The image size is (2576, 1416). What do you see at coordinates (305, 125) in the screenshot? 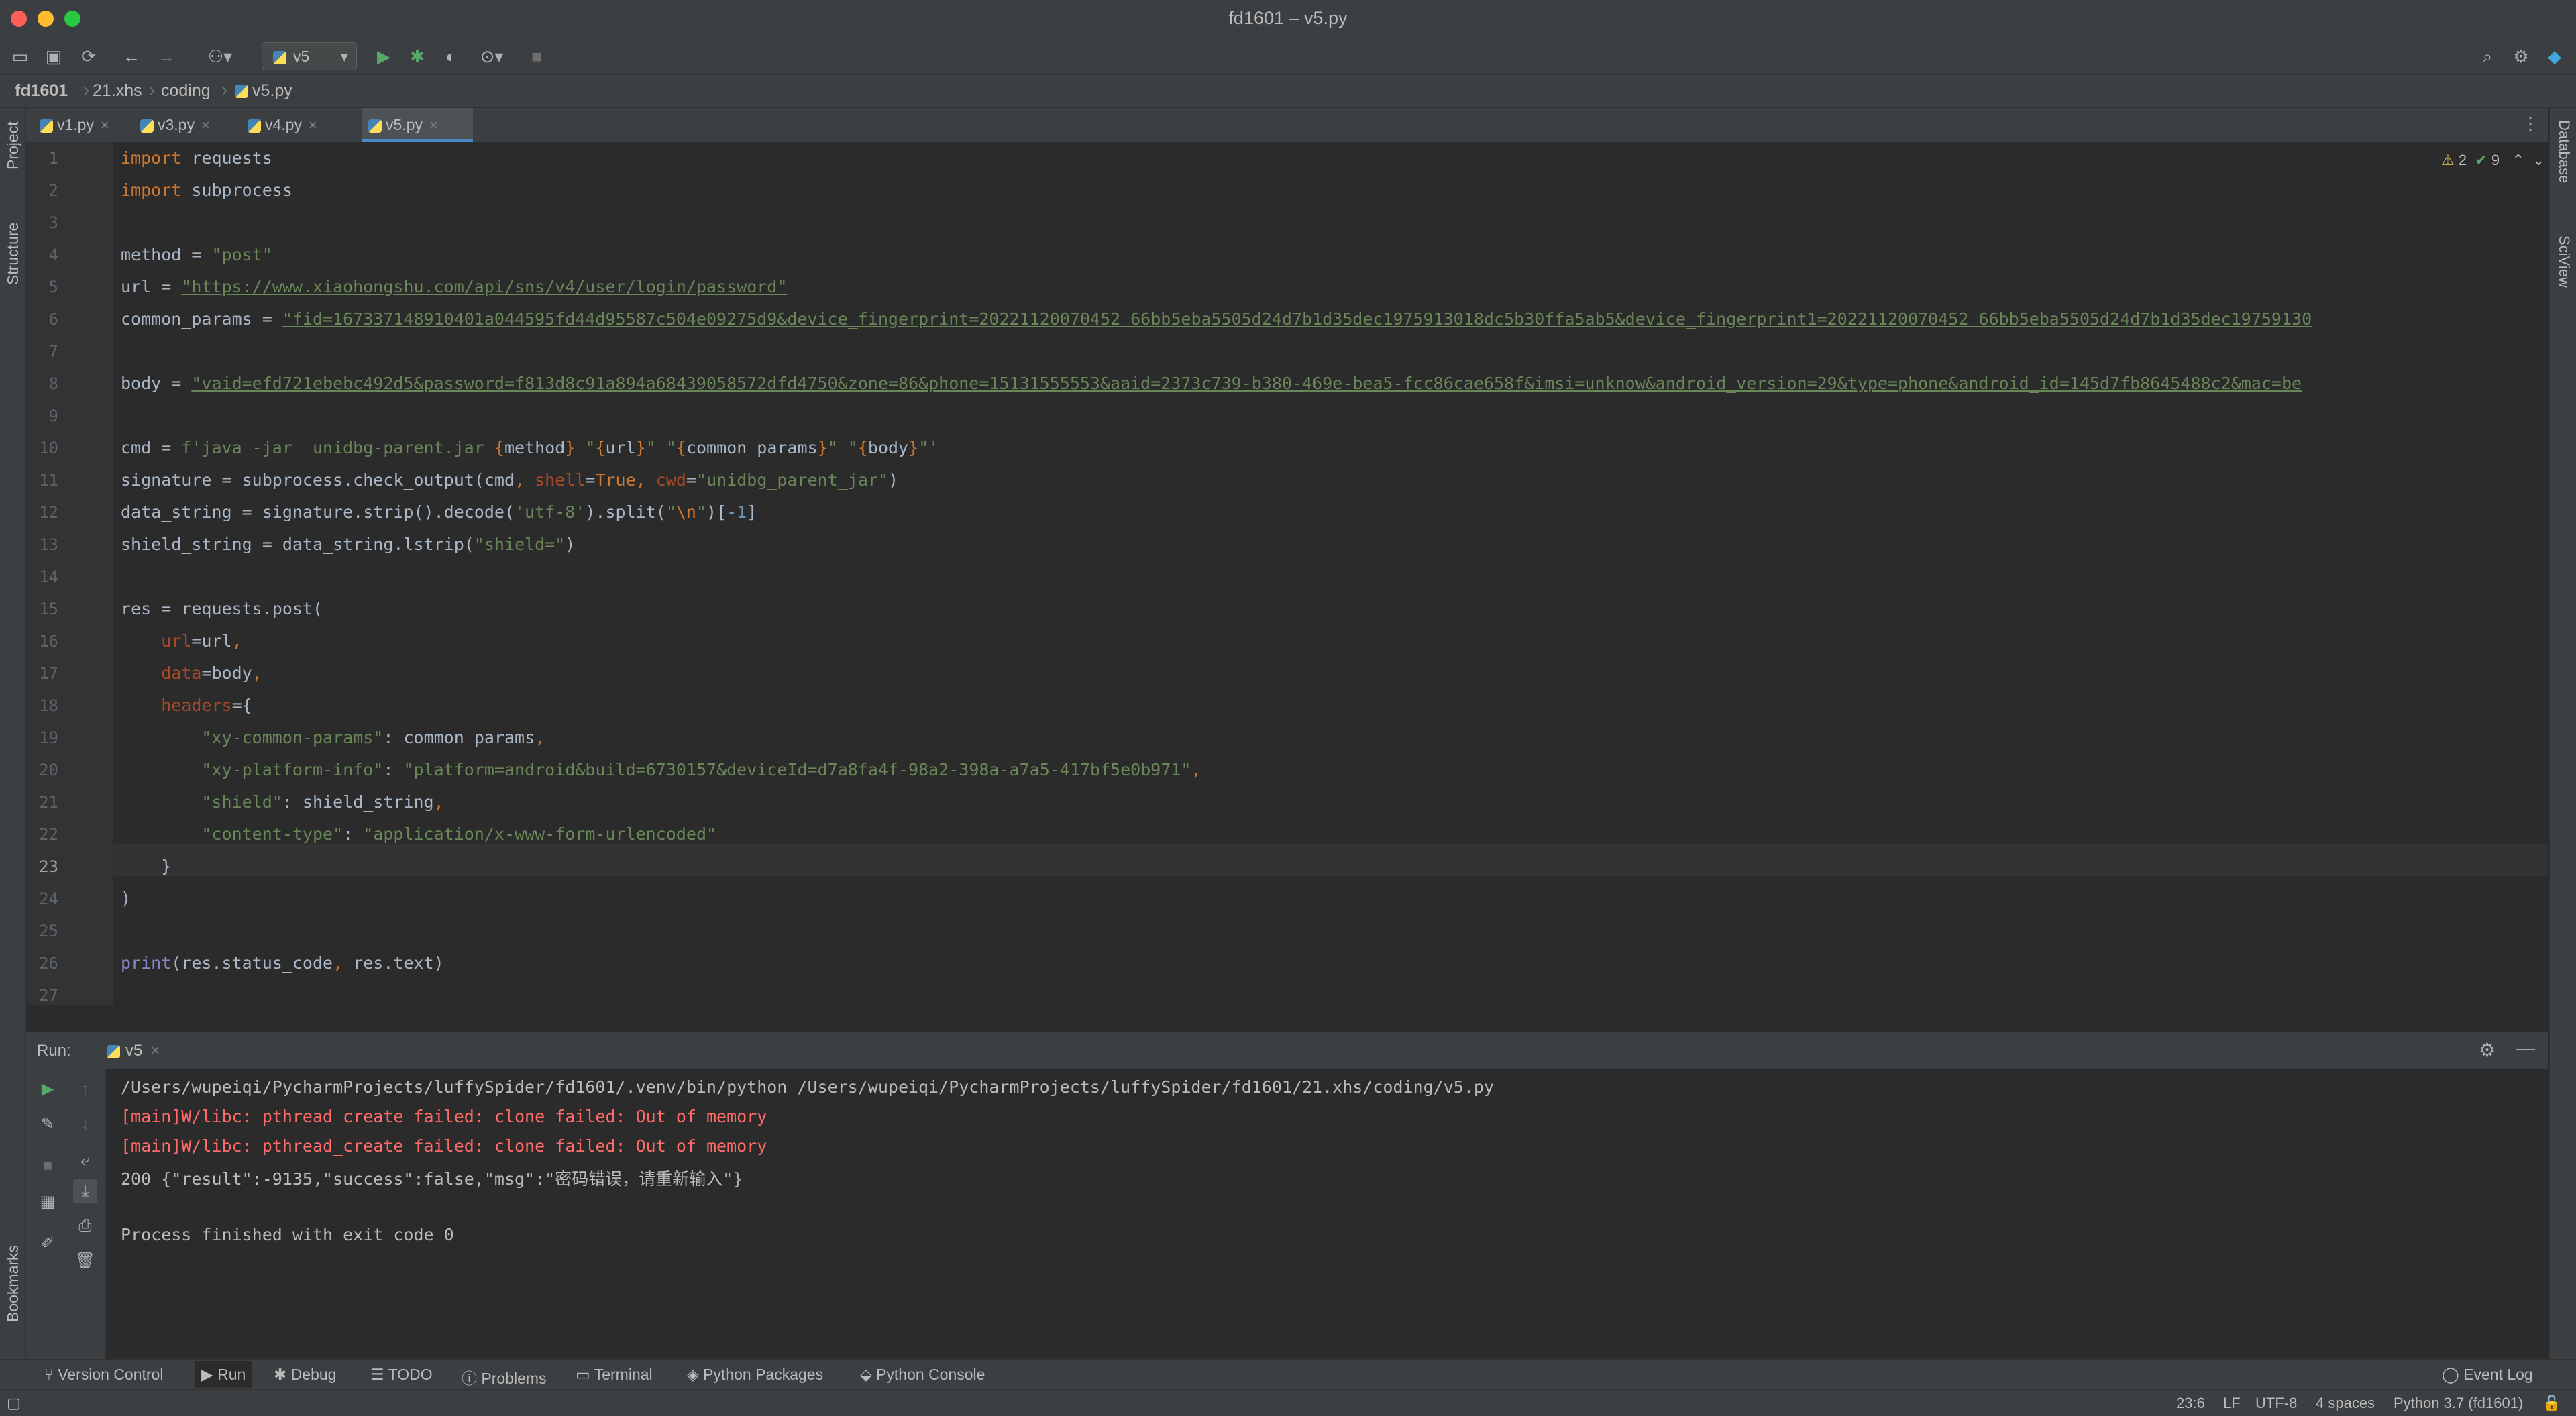
I see `tab-v4: v4.py ×` at bounding box center [305, 125].